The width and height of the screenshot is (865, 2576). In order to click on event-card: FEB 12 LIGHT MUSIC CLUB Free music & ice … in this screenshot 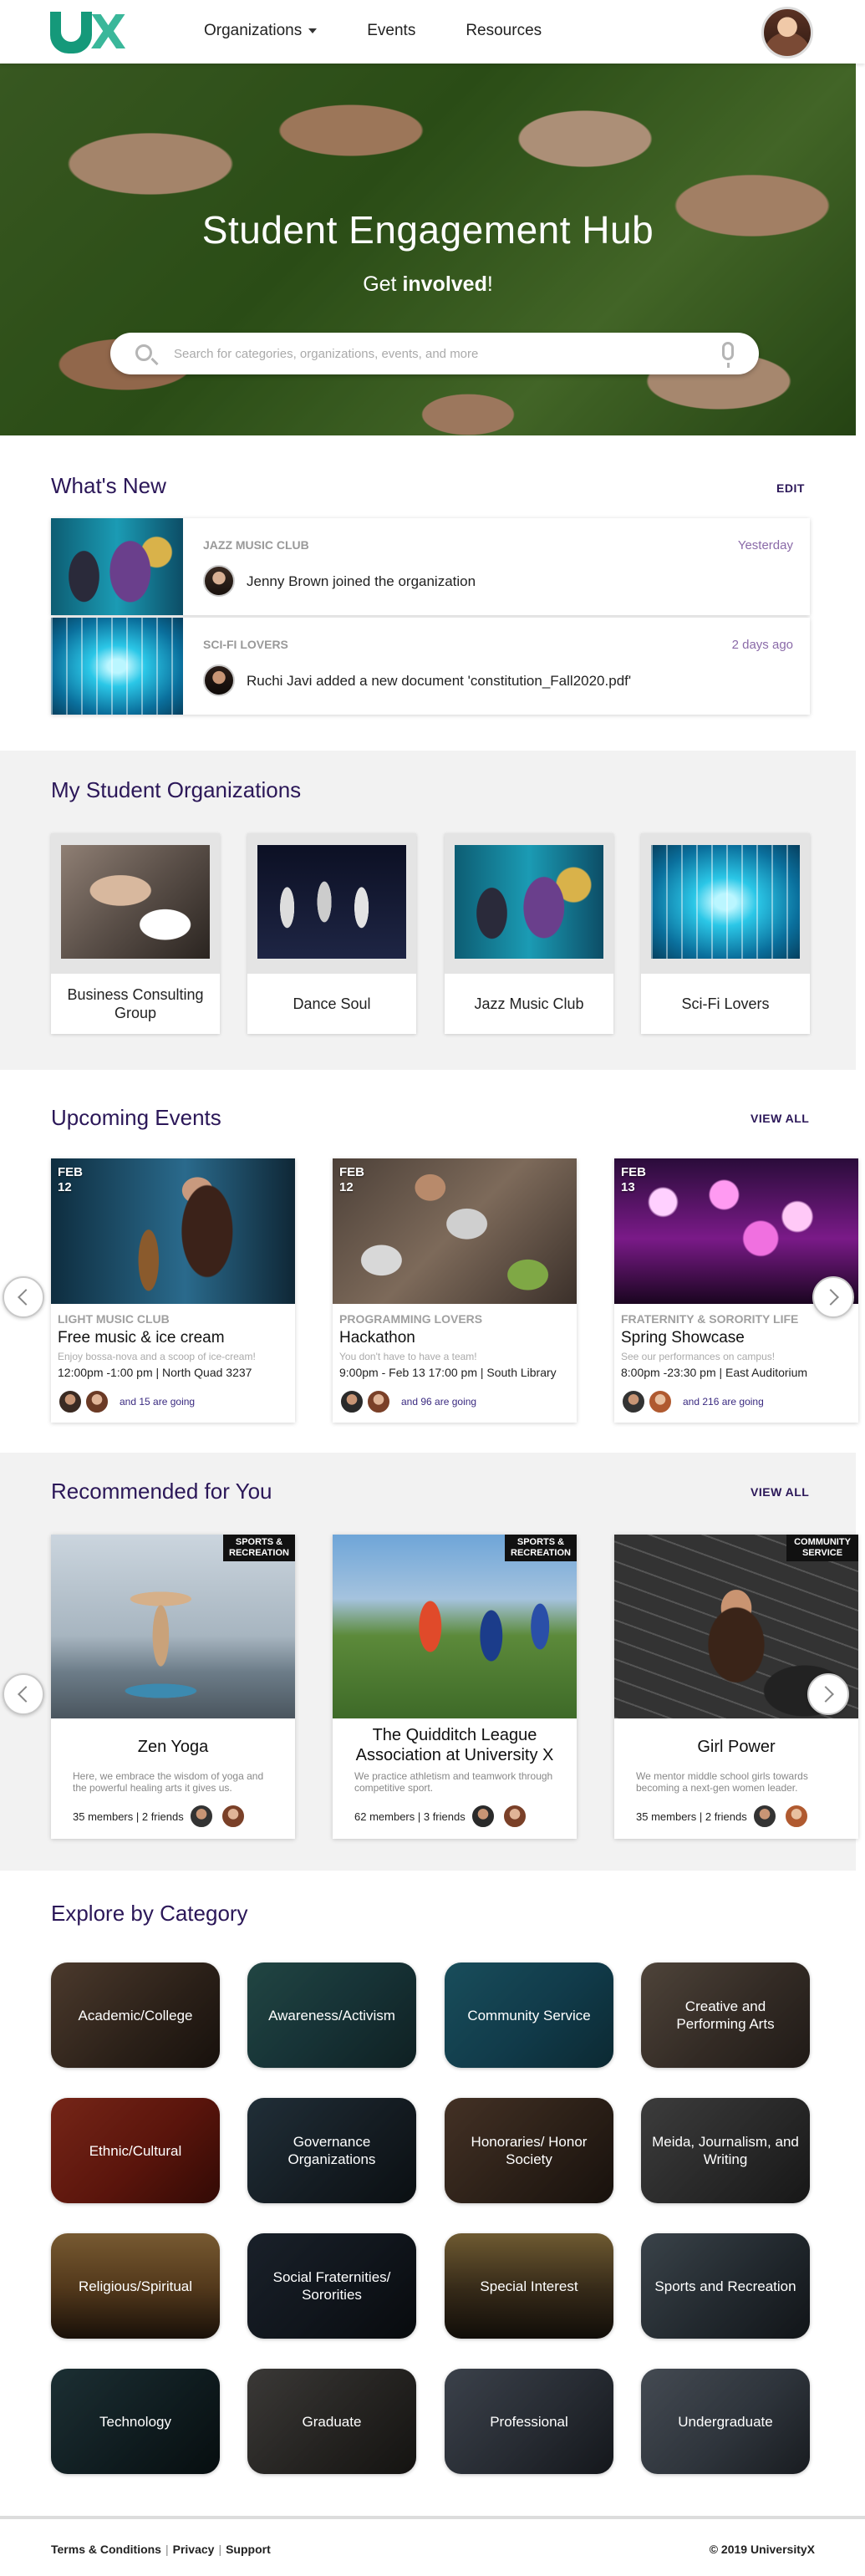, I will do `click(173, 1290)`.